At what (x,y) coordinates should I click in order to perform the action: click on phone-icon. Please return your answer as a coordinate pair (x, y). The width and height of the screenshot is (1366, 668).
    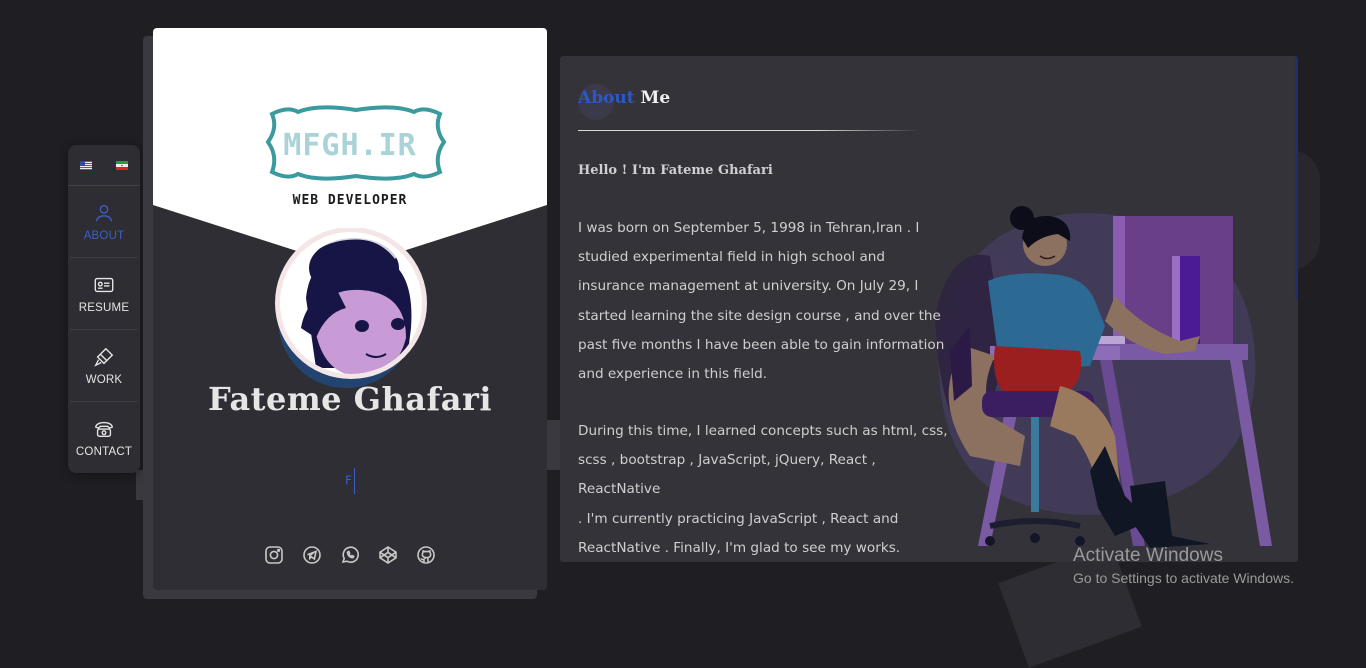
    Looking at the image, I should click on (104, 429).